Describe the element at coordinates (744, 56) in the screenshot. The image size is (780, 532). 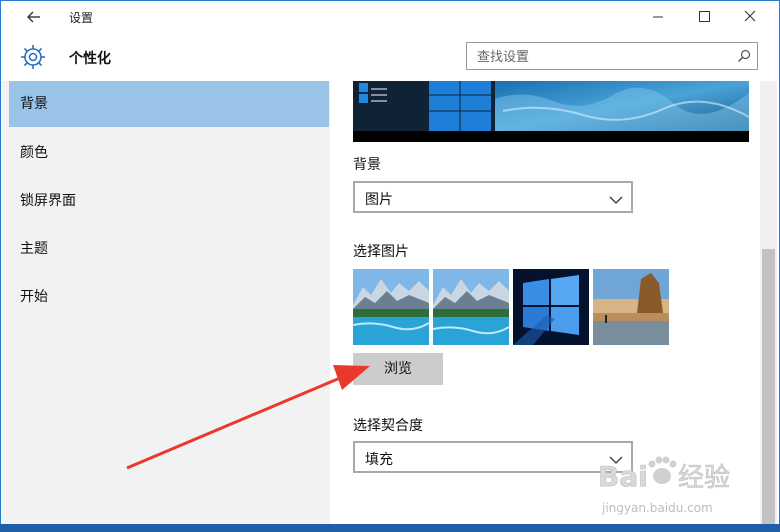
I see `search-icon` at that location.